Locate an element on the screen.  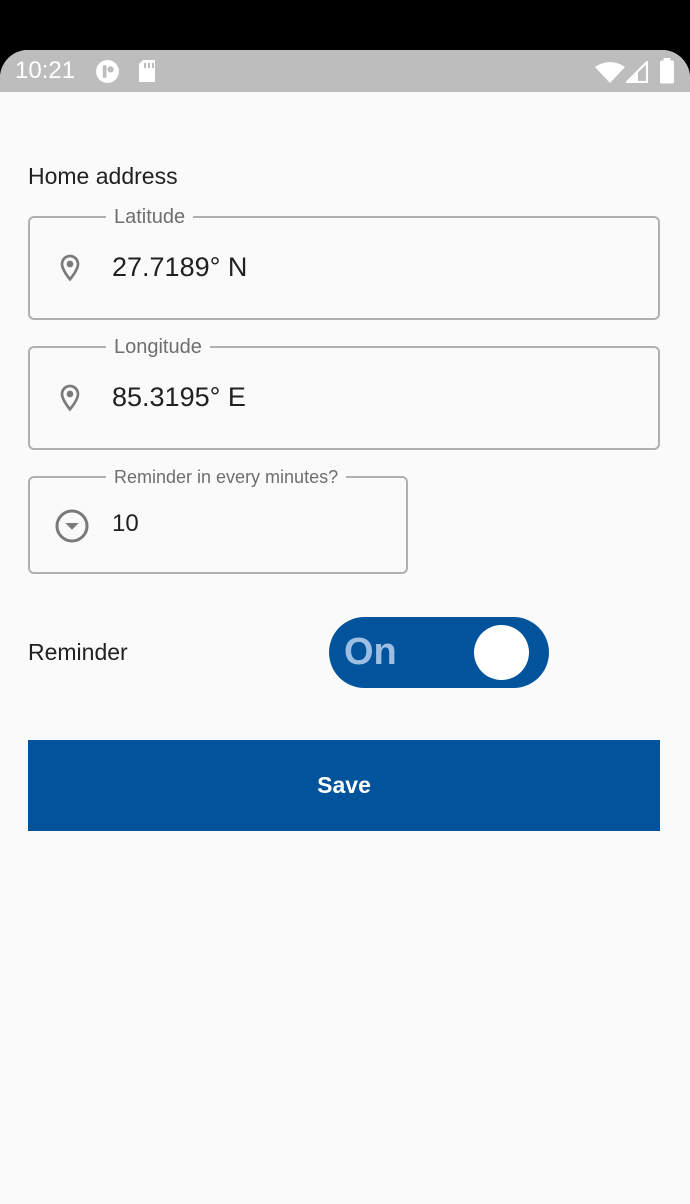
cell-signal-icon is located at coordinates (637, 72).